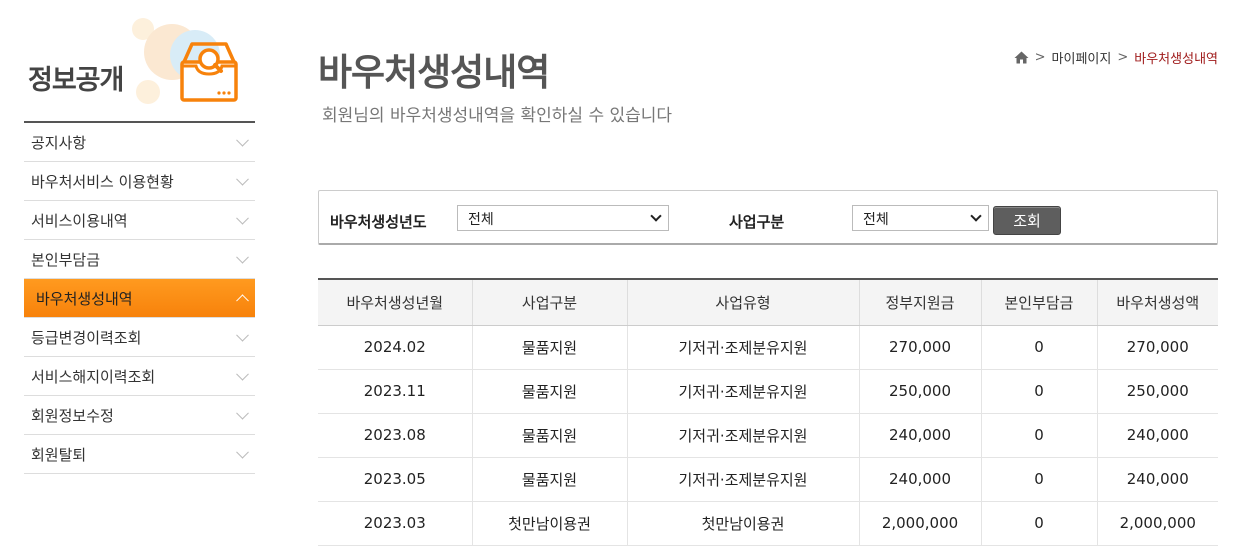 Image resolution: width=1237 pixels, height=551 pixels. I want to click on sidebar-item-label: 본인부담금, so click(66, 259).